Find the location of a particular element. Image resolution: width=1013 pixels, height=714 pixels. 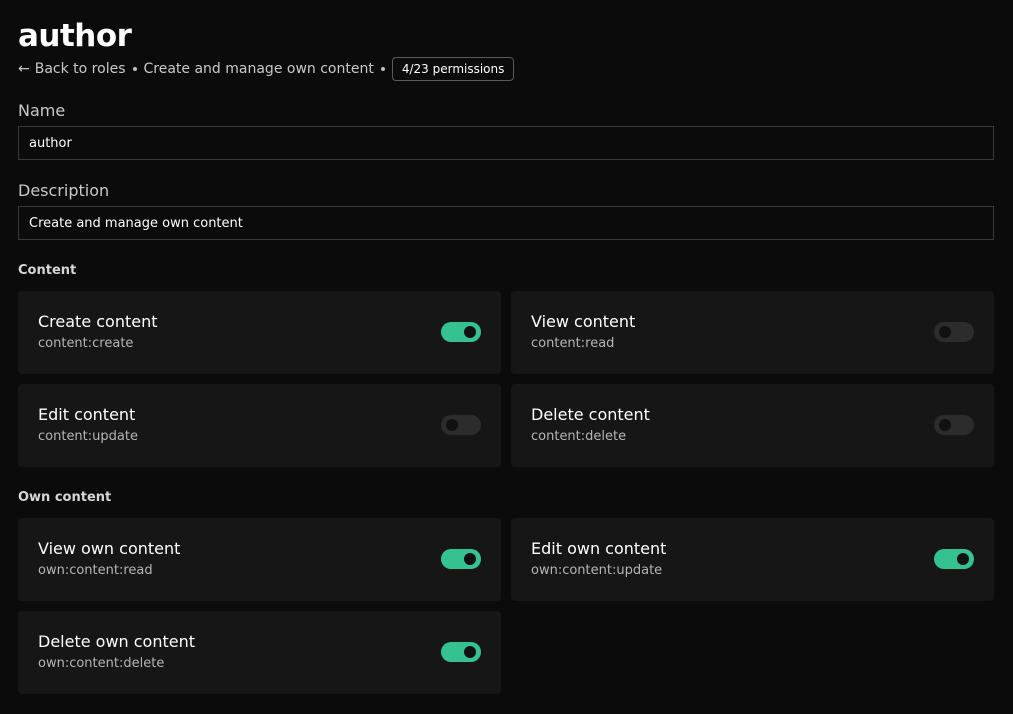

section-title-own-content: Own content is located at coordinates (65, 497).